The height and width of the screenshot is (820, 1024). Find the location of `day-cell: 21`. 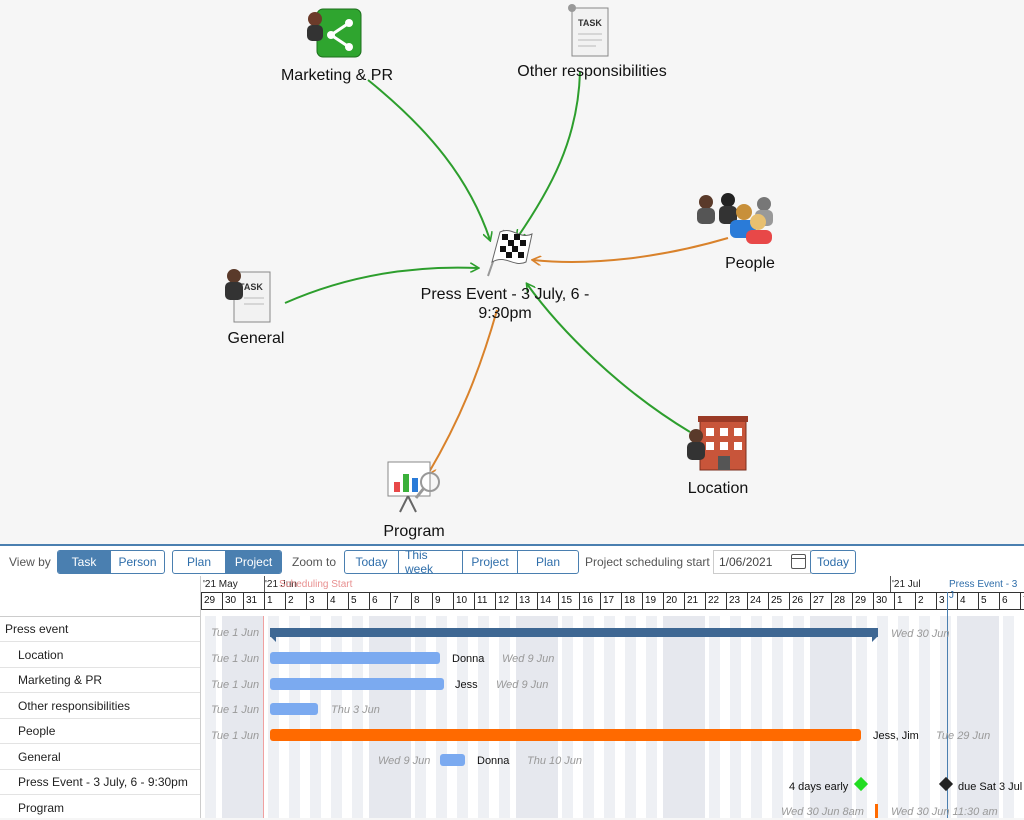

day-cell: 21 is located at coordinates (695, 601).